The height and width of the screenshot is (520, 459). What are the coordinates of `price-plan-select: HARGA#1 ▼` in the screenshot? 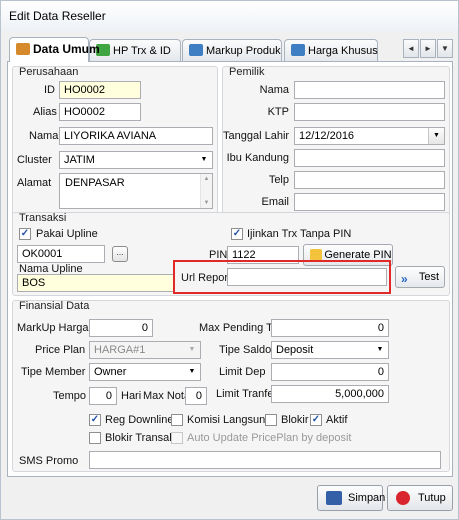 It's located at (145, 350).